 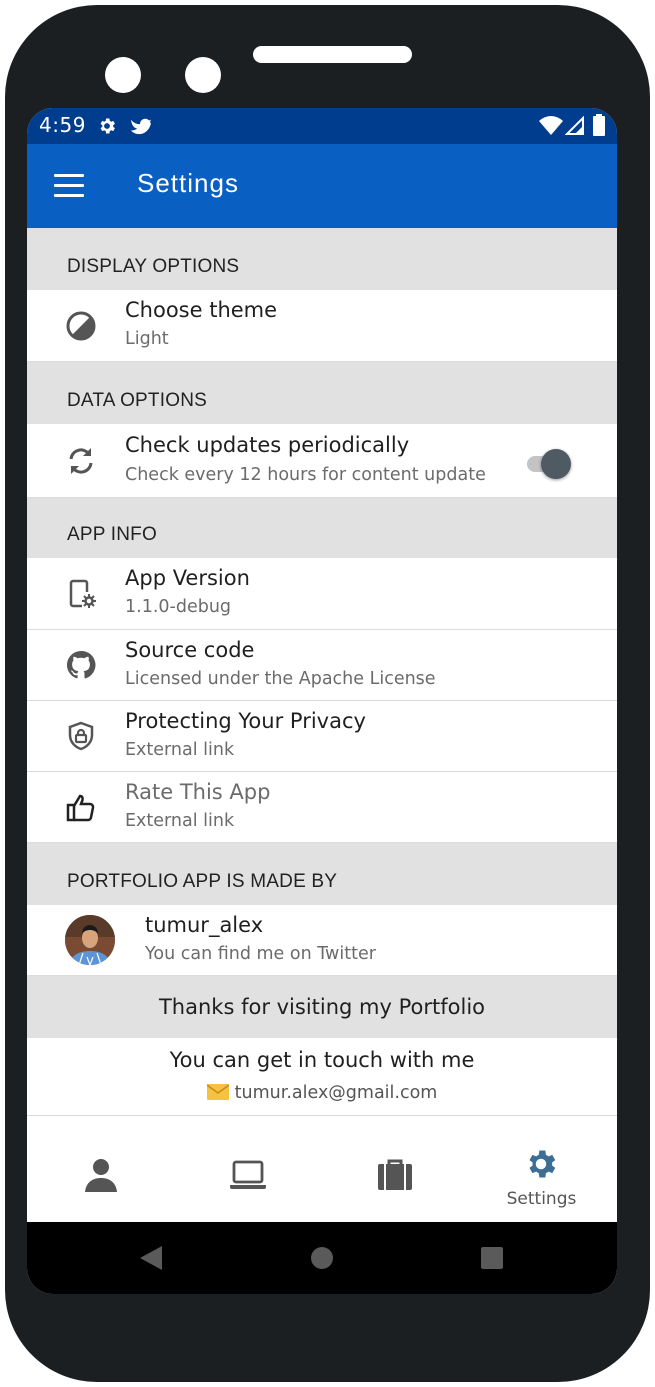 What do you see at coordinates (151, 1258) in the screenshot?
I see `back-icon` at bounding box center [151, 1258].